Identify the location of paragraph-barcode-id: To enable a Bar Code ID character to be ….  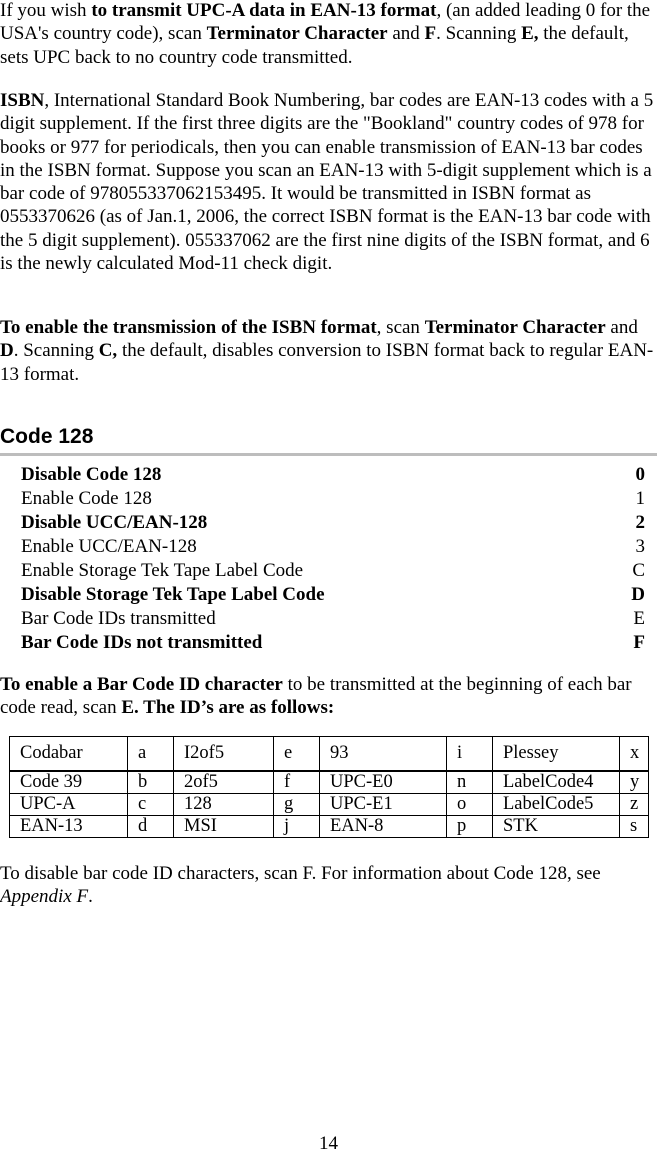
(328, 696).